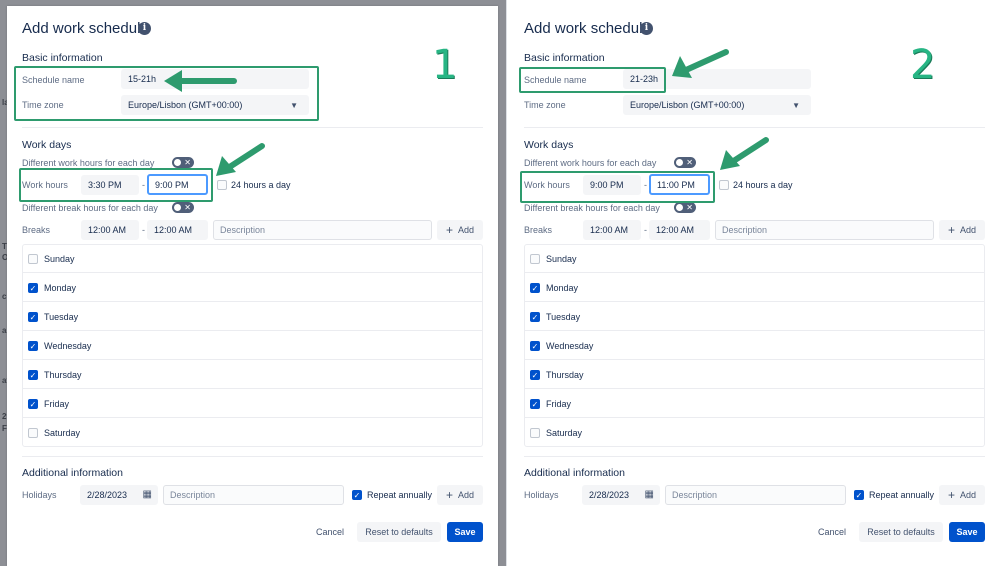 This screenshot has width=999, height=566. Describe the element at coordinates (445, 65) in the screenshot. I see `annotation-number-1: 1` at that location.